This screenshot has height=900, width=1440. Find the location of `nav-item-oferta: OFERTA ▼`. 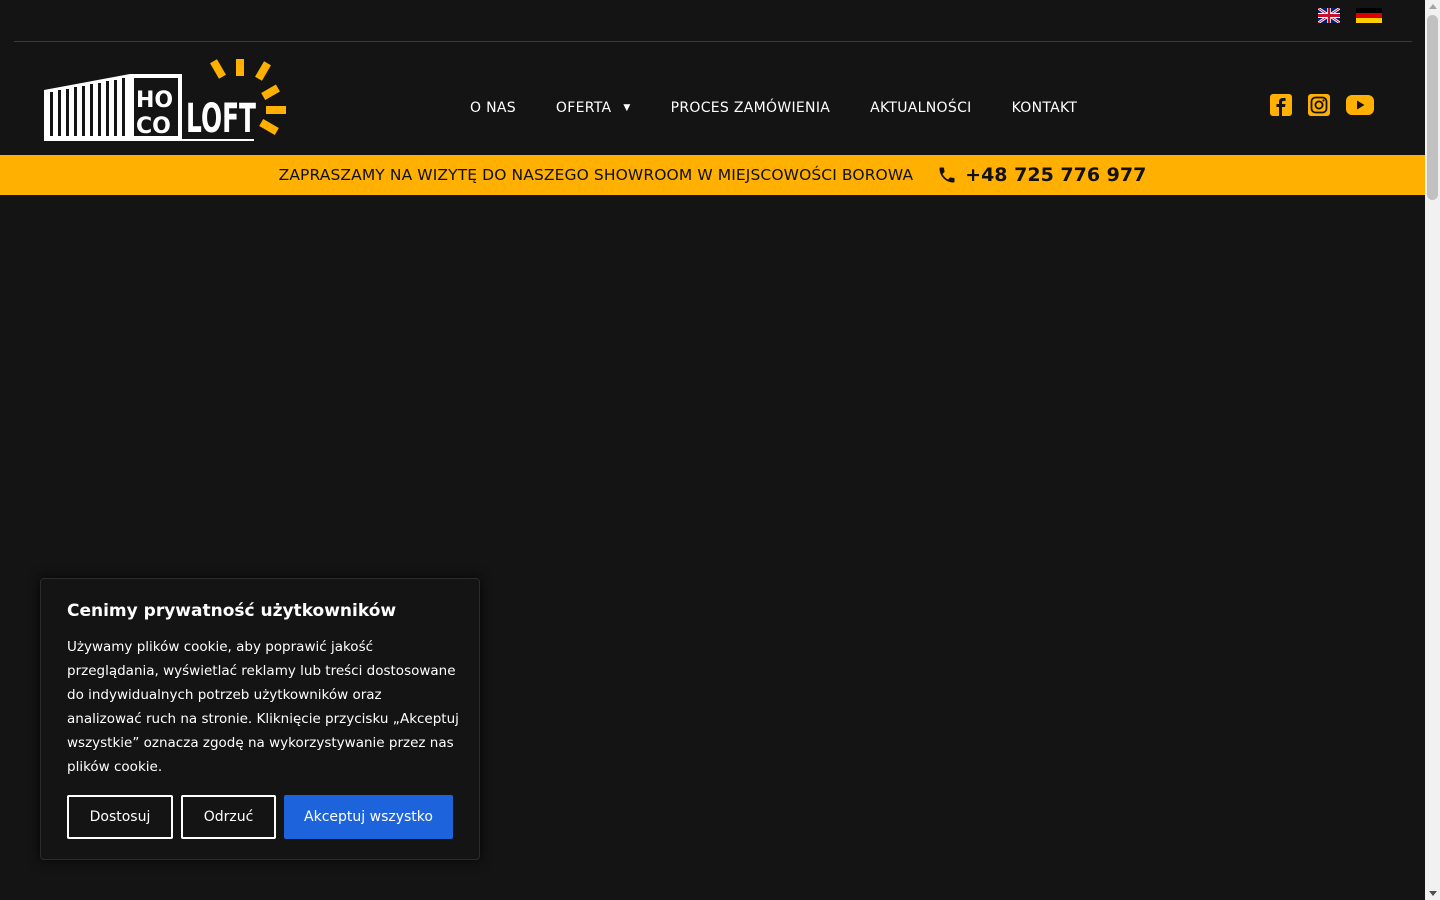

nav-item-oferta: OFERTA ▼ is located at coordinates (593, 108).